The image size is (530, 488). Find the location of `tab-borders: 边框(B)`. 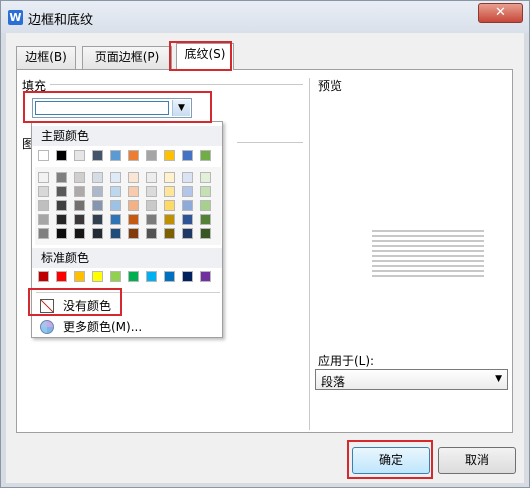

tab-borders: 边框(B) is located at coordinates (46, 57).